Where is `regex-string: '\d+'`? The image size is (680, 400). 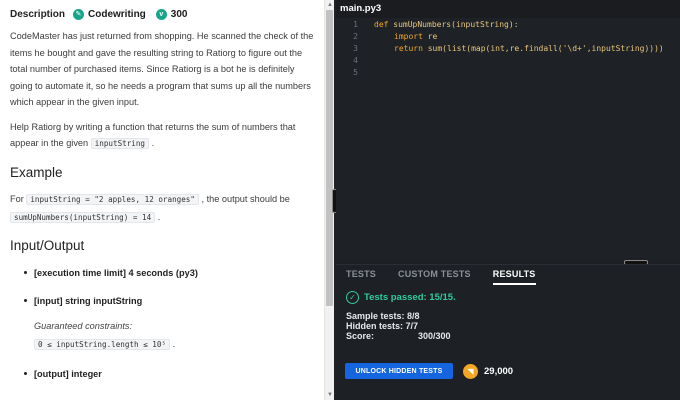
regex-string: '\d+' is located at coordinates (574, 48).